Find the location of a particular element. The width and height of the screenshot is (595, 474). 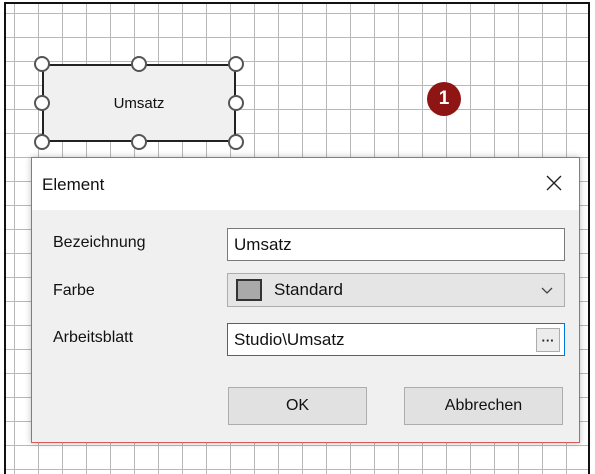

farbe-value: Standard is located at coordinates (308, 289).